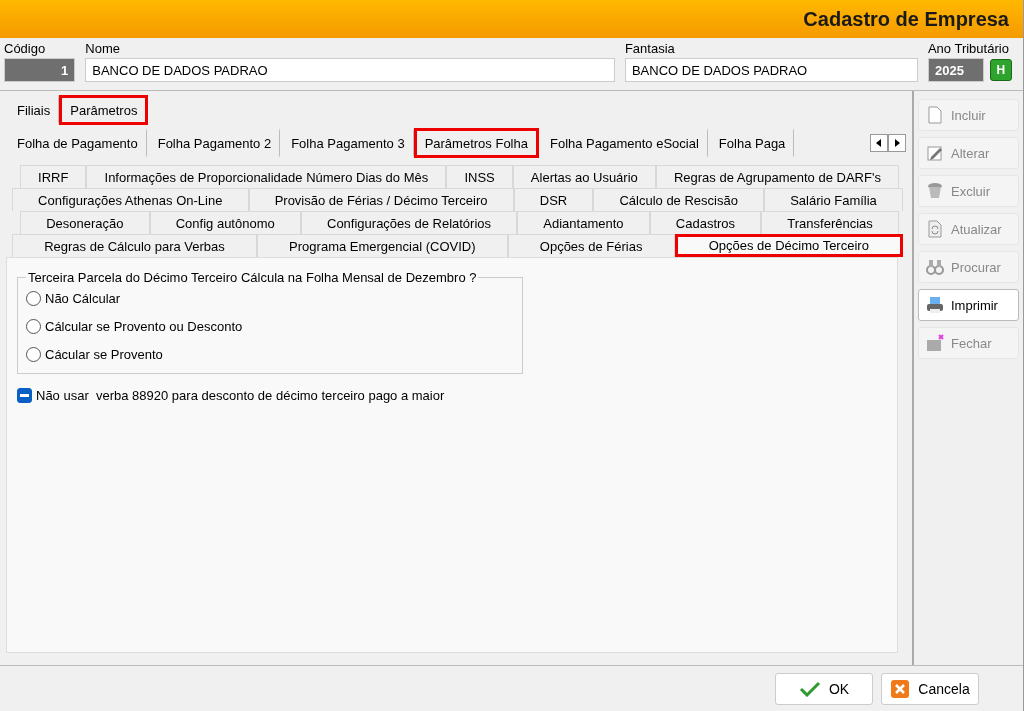  What do you see at coordinates (935, 343) in the screenshot?
I see `door-icon` at bounding box center [935, 343].